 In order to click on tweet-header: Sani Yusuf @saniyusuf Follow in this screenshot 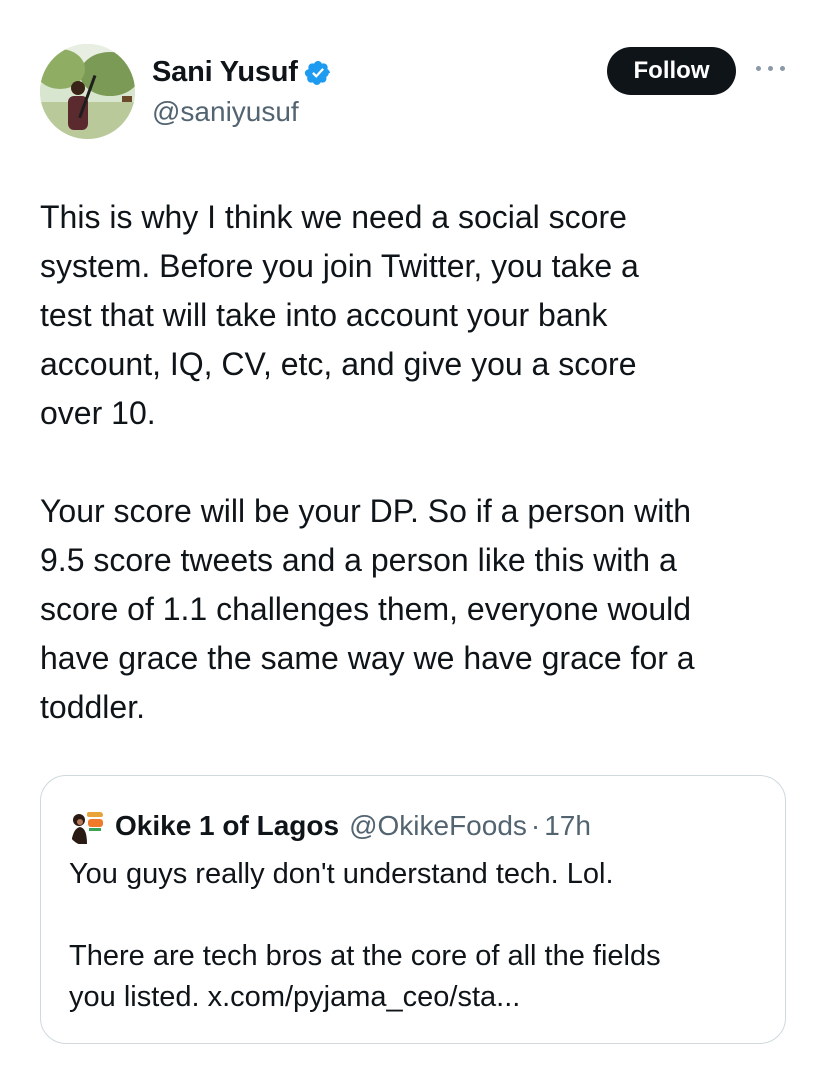, I will do `click(415, 92)`.